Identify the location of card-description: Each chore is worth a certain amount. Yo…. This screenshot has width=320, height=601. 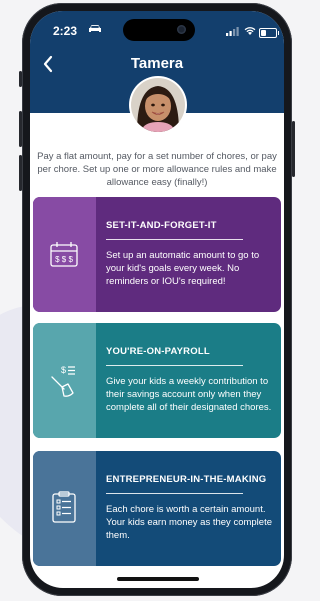
(189, 522).